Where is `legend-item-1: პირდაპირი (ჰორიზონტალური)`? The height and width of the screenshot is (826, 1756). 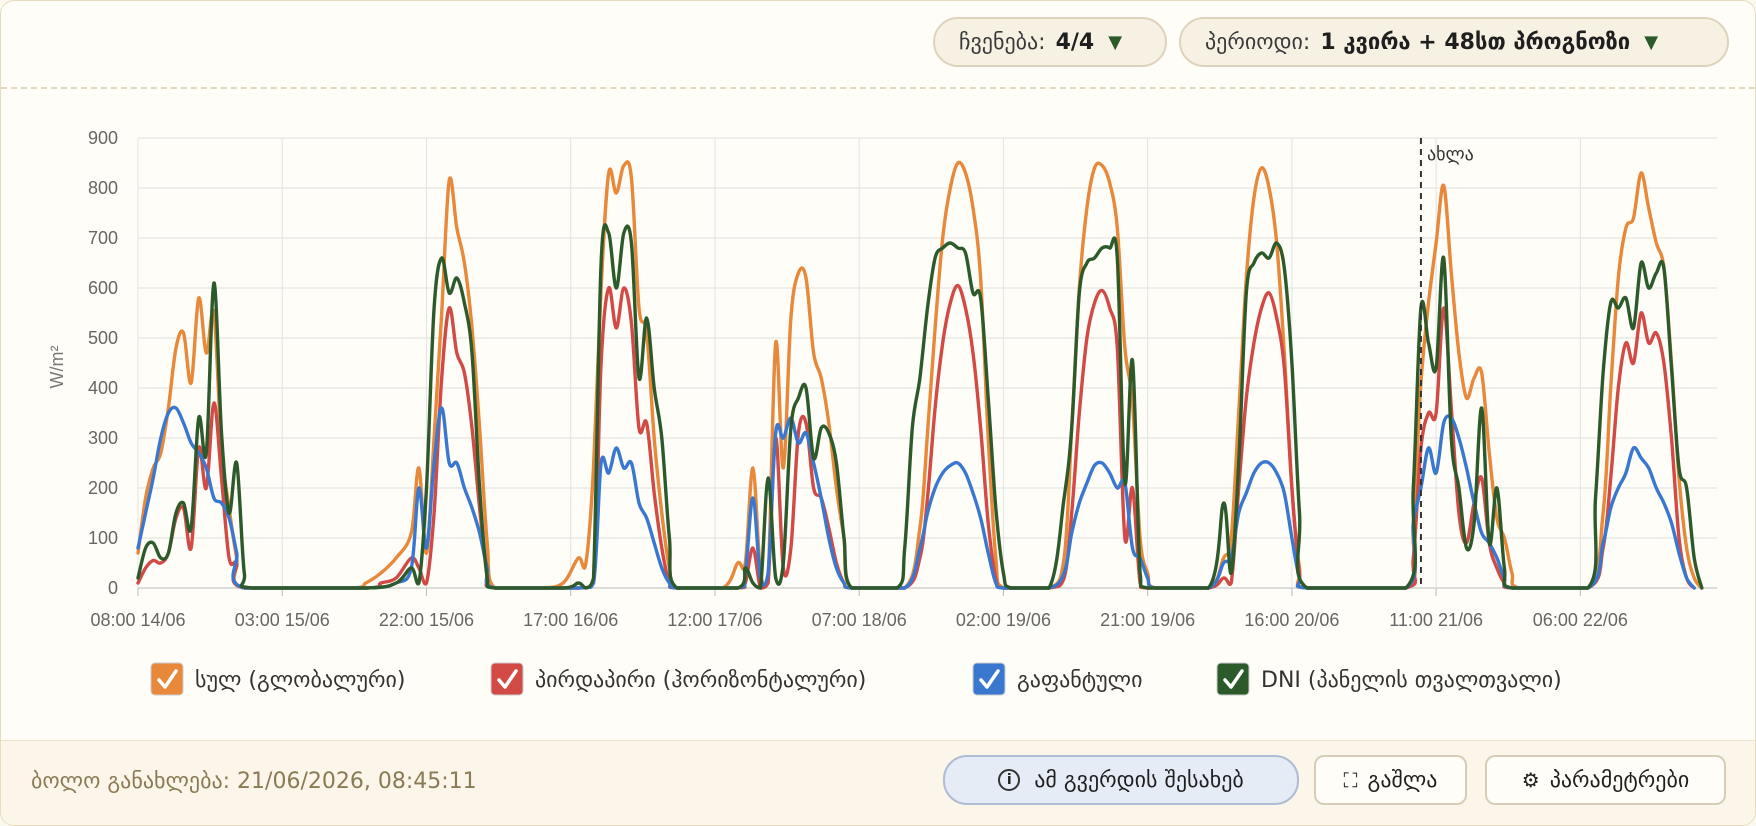 legend-item-1: პირდაპირი (ჰორიზონტალური) is located at coordinates (678, 679).